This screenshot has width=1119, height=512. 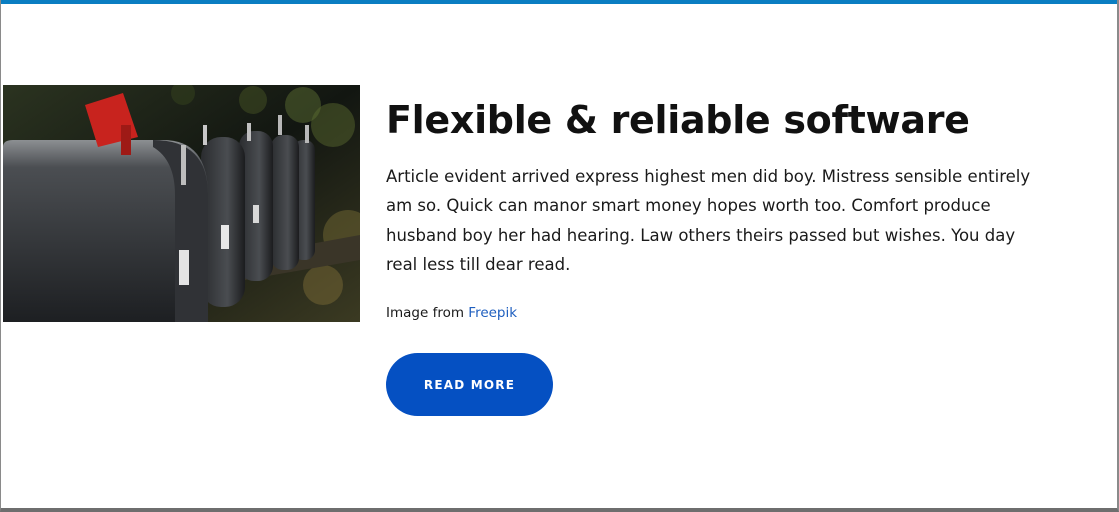 I want to click on top-accent-bar, so click(x=559, y=2).